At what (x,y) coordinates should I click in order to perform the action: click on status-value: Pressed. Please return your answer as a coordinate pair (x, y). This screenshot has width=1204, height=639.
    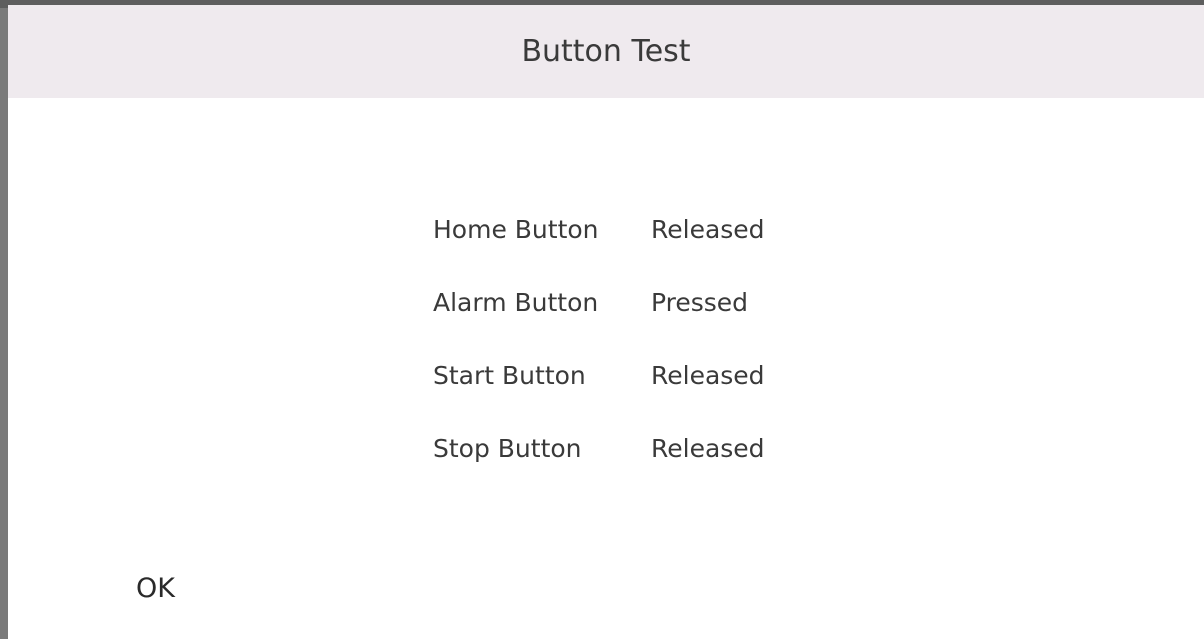
    Looking at the image, I should click on (700, 302).